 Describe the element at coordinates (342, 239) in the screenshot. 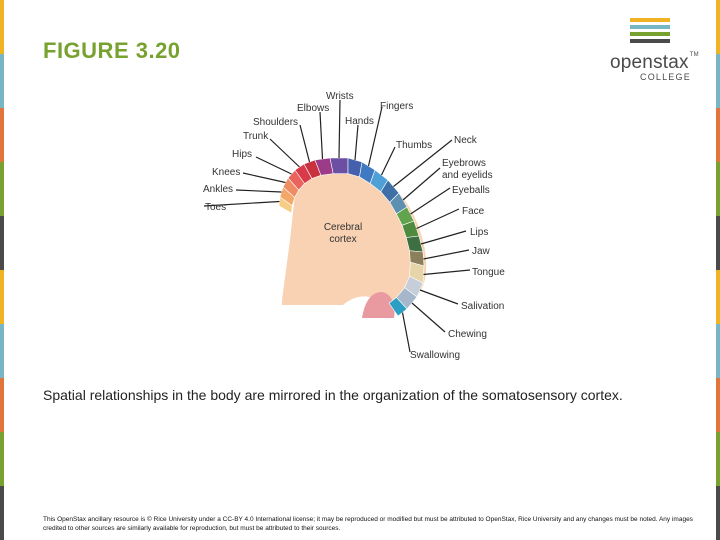

I see `cortex-label: cortex` at that location.